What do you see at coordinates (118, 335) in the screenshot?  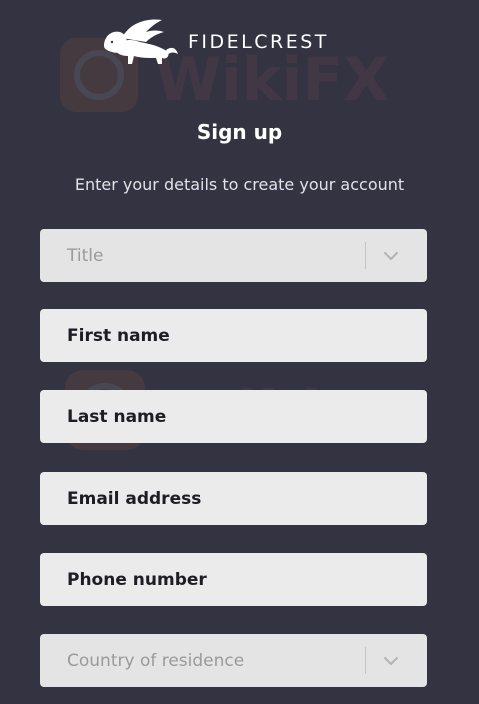 I see `first-name-label: First name` at bounding box center [118, 335].